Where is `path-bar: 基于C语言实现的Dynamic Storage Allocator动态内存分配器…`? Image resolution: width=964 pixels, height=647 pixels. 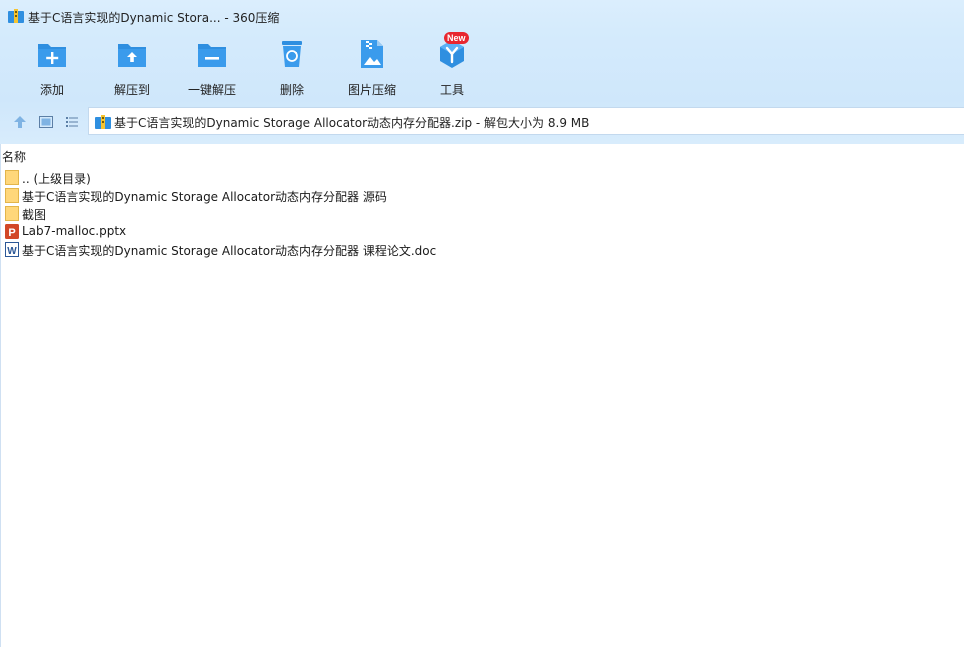 path-bar: 基于C语言实现的Dynamic Storage Allocator动态内存分配器… is located at coordinates (526, 121).